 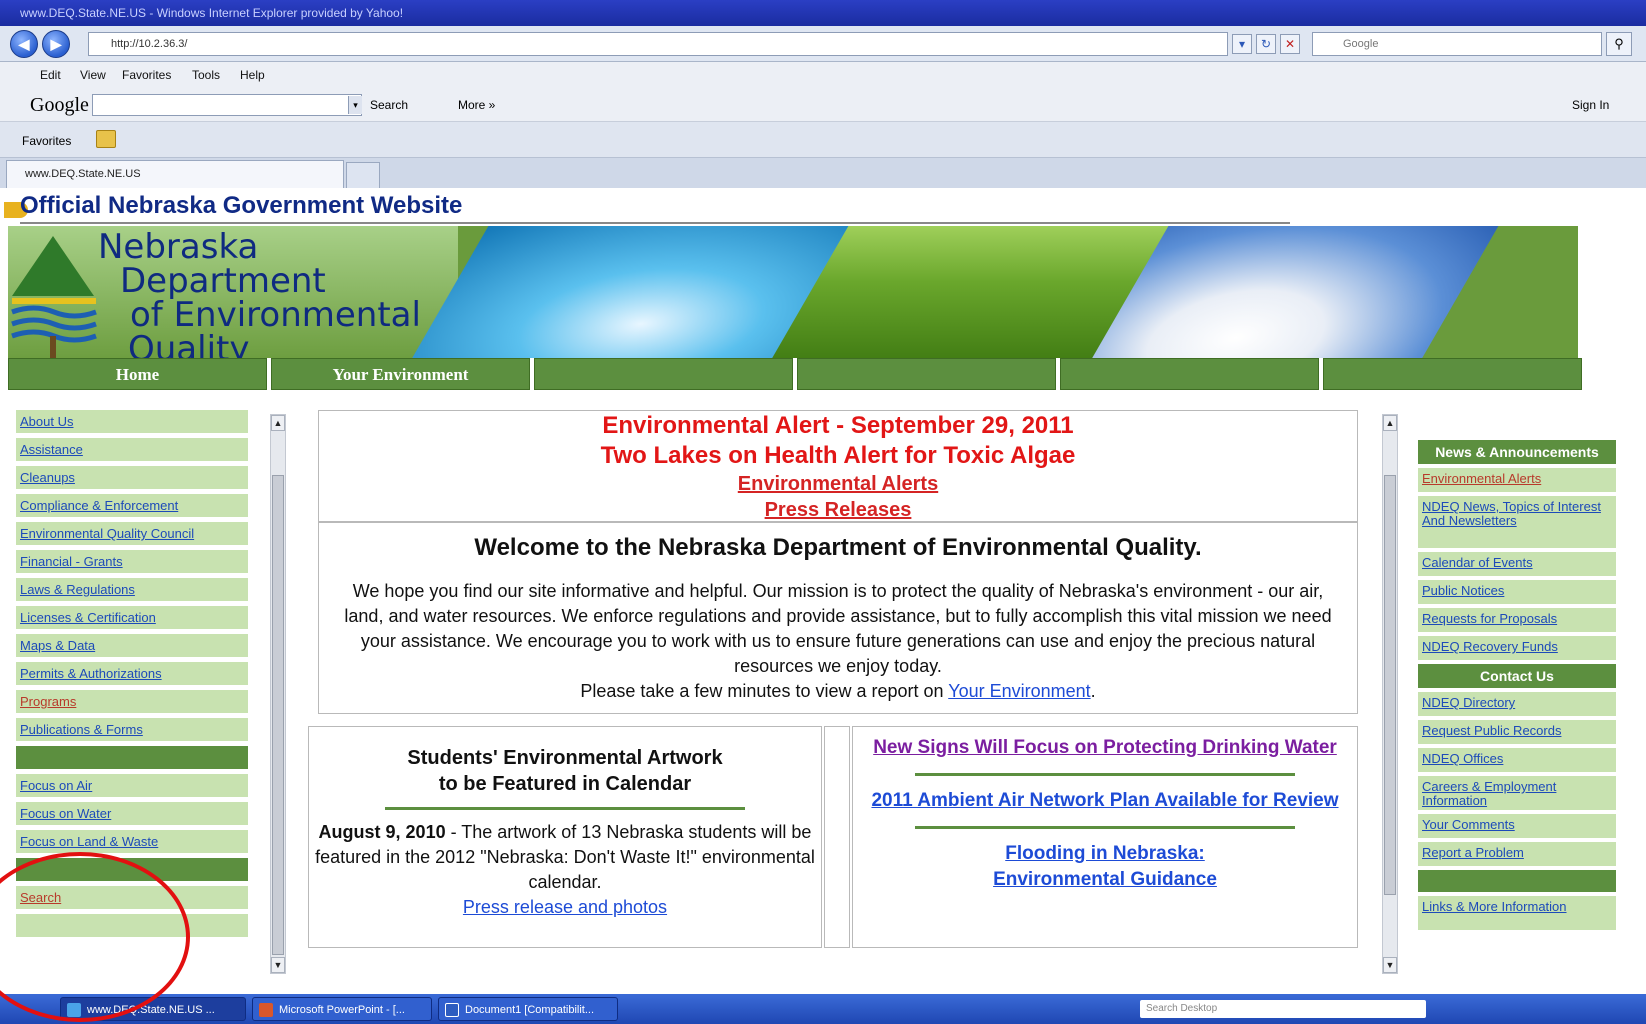 I want to click on google-search-input, so click(x=227, y=105).